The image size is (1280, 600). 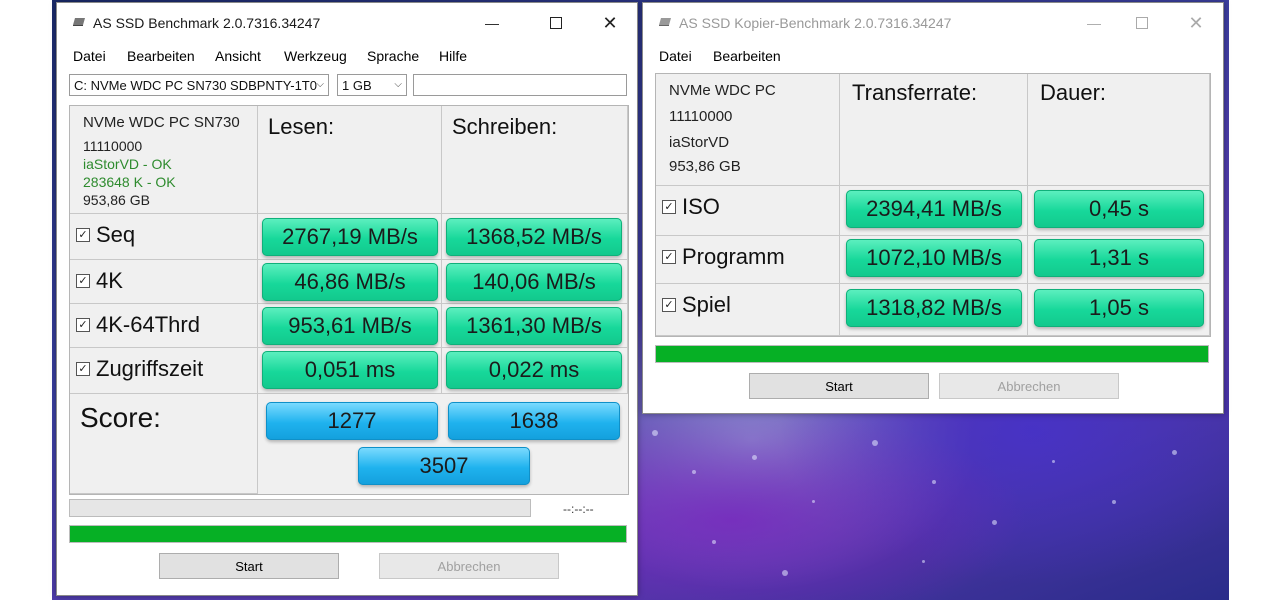 I want to click on 4k64-read-result: 953,61 MB/s, so click(x=350, y=326).